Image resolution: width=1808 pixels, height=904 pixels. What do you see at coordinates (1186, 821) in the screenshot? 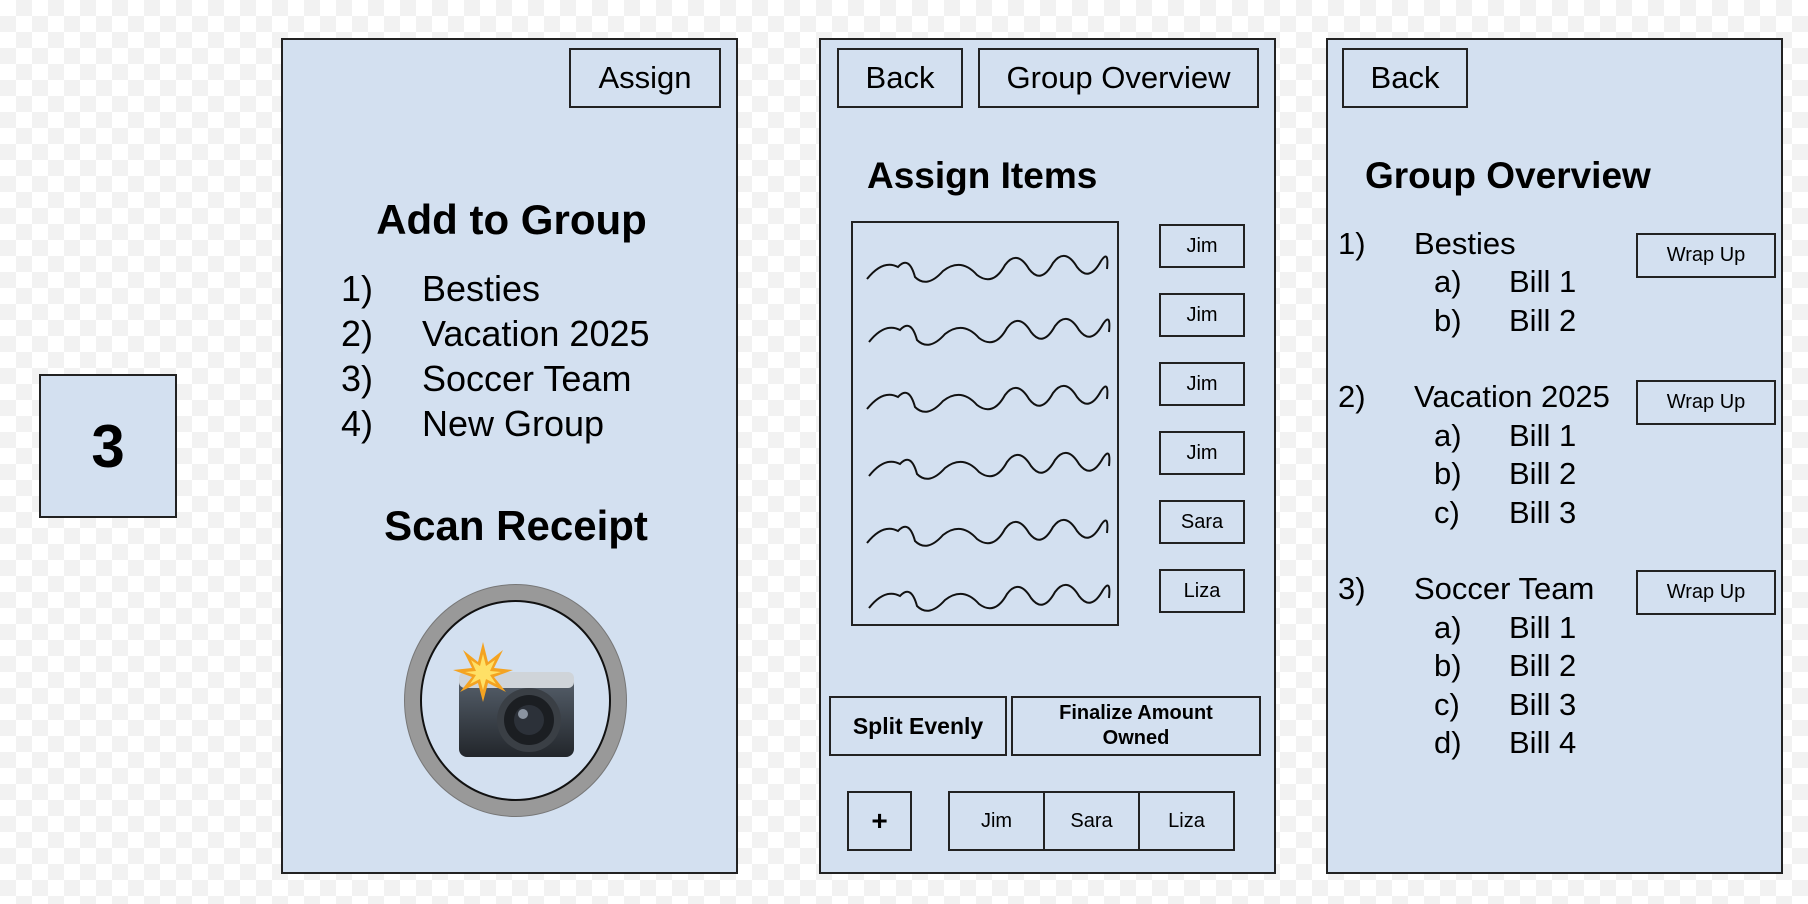
I see `member-tab-liza: Liza` at bounding box center [1186, 821].